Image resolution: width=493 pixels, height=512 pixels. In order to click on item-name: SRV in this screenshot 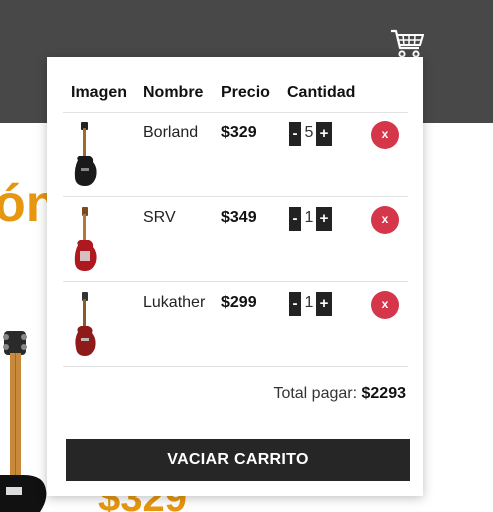, I will do `click(159, 217)`.